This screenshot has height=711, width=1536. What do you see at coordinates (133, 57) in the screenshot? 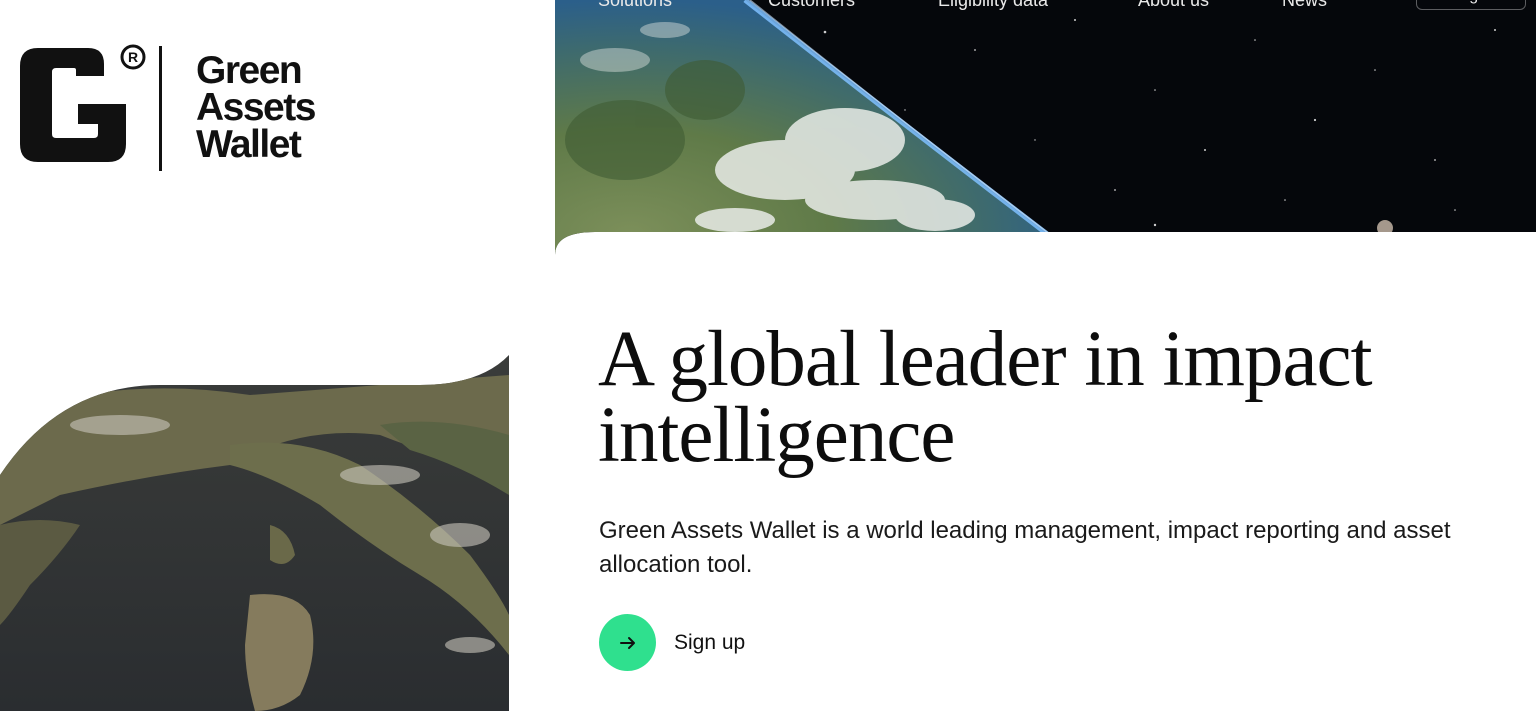
I see `svg-text: R` at bounding box center [133, 57].